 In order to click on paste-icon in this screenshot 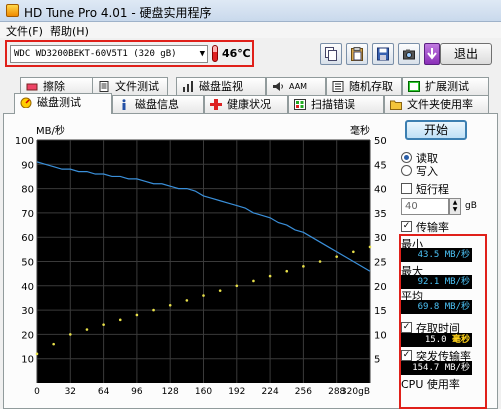, I will do `click(357, 54)`.